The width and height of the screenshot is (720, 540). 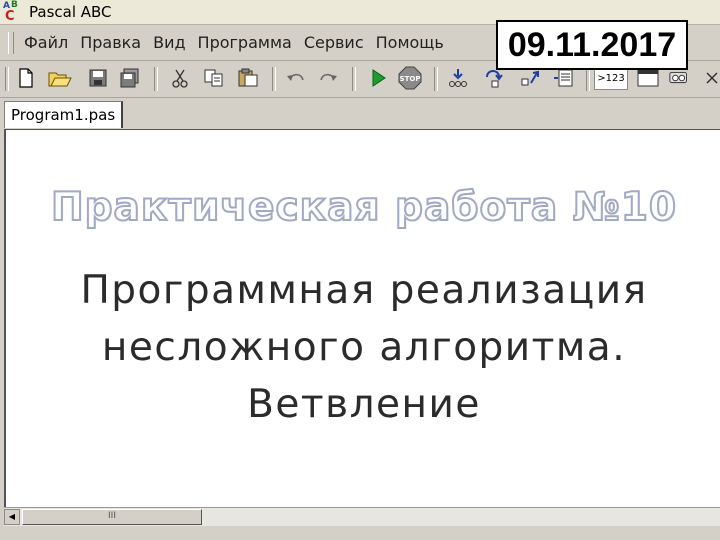 What do you see at coordinates (710, 78) in the screenshot?
I see `close-icon` at bounding box center [710, 78].